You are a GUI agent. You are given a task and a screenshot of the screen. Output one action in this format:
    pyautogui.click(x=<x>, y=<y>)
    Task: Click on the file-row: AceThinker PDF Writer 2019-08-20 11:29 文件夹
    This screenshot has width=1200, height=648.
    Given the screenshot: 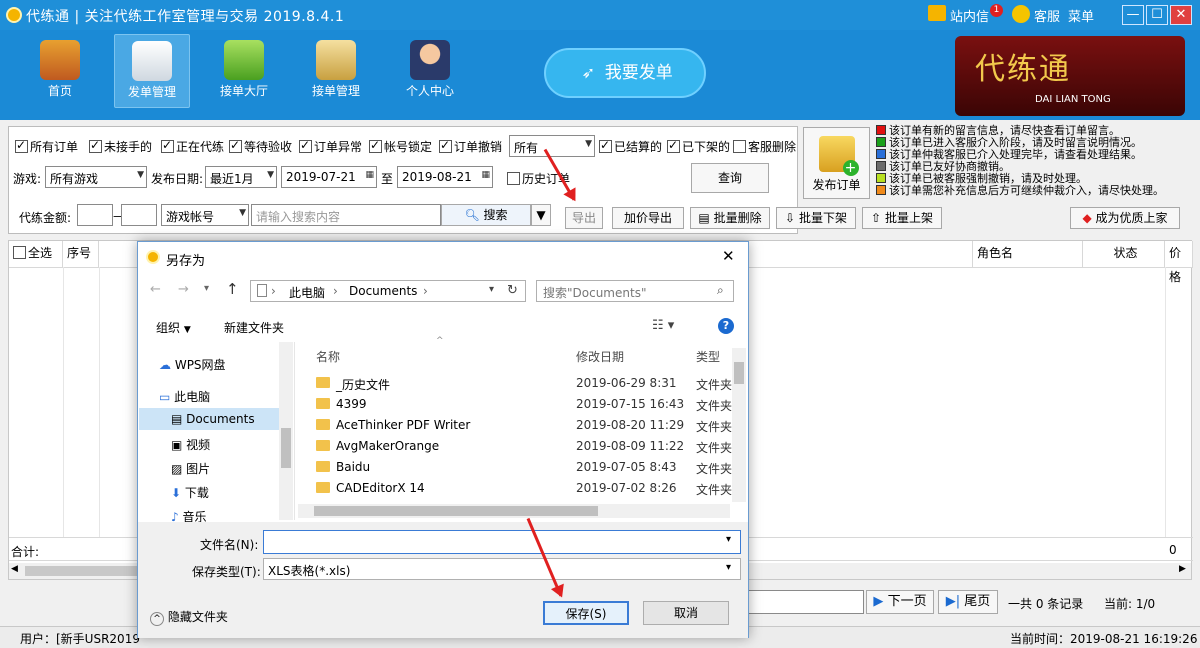 What is the action you would take?
    pyautogui.click(x=526, y=428)
    